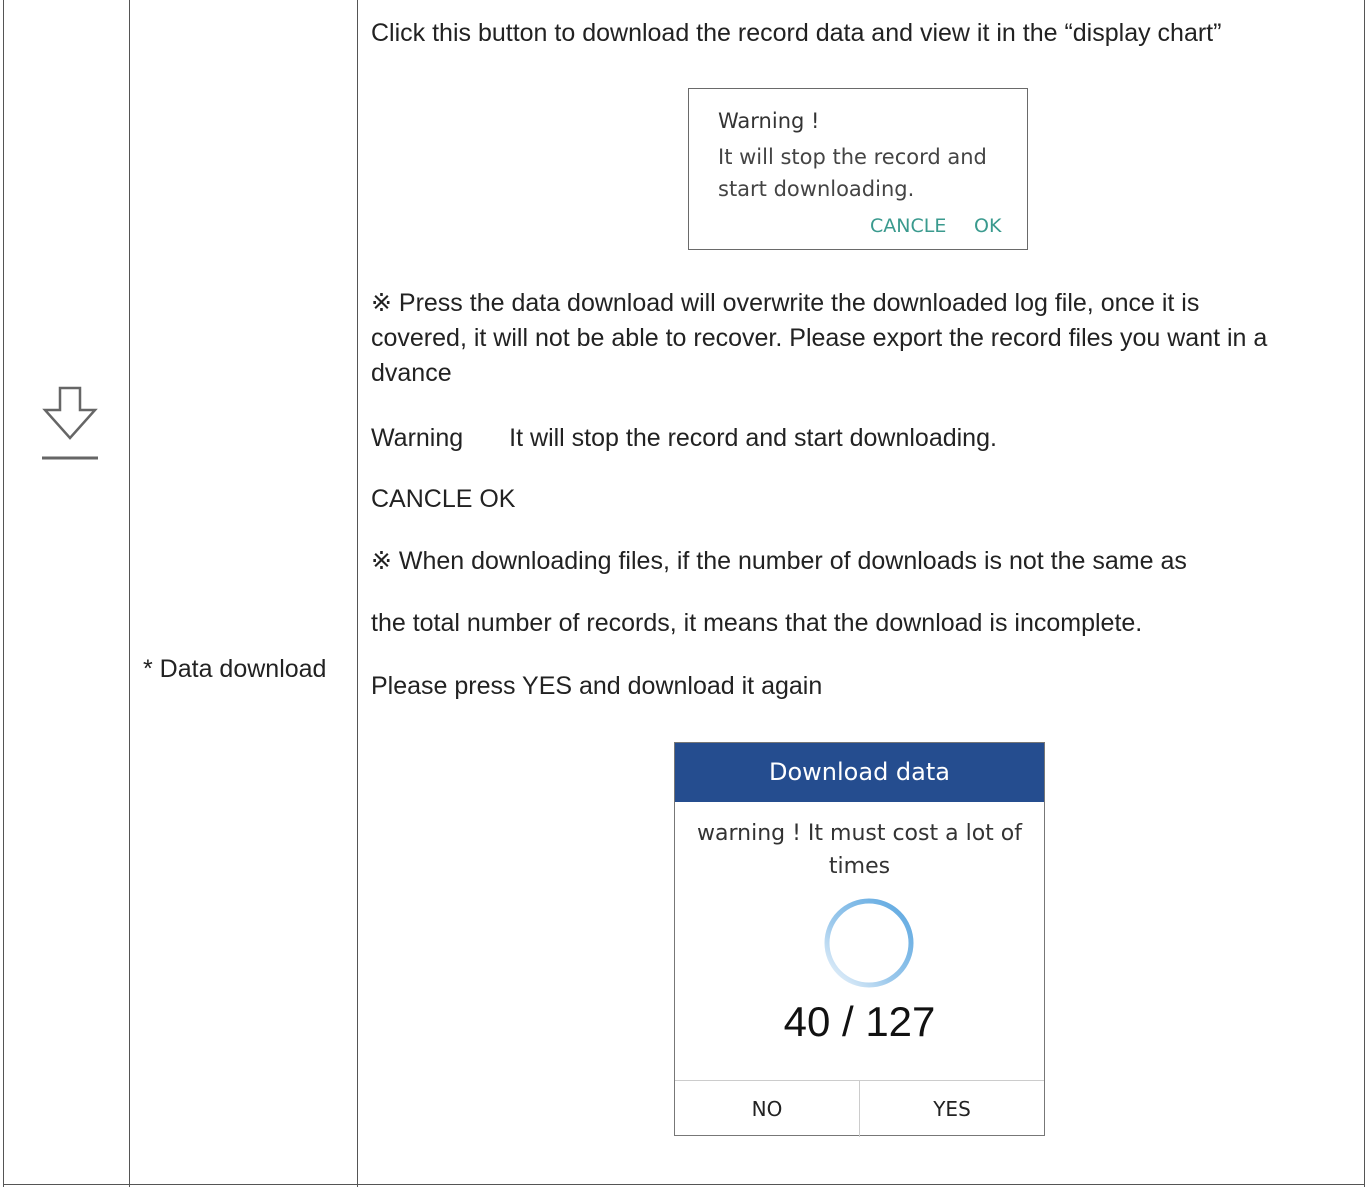  What do you see at coordinates (66, 593) in the screenshot?
I see `icon-cell` at bounding box center [66, 593].